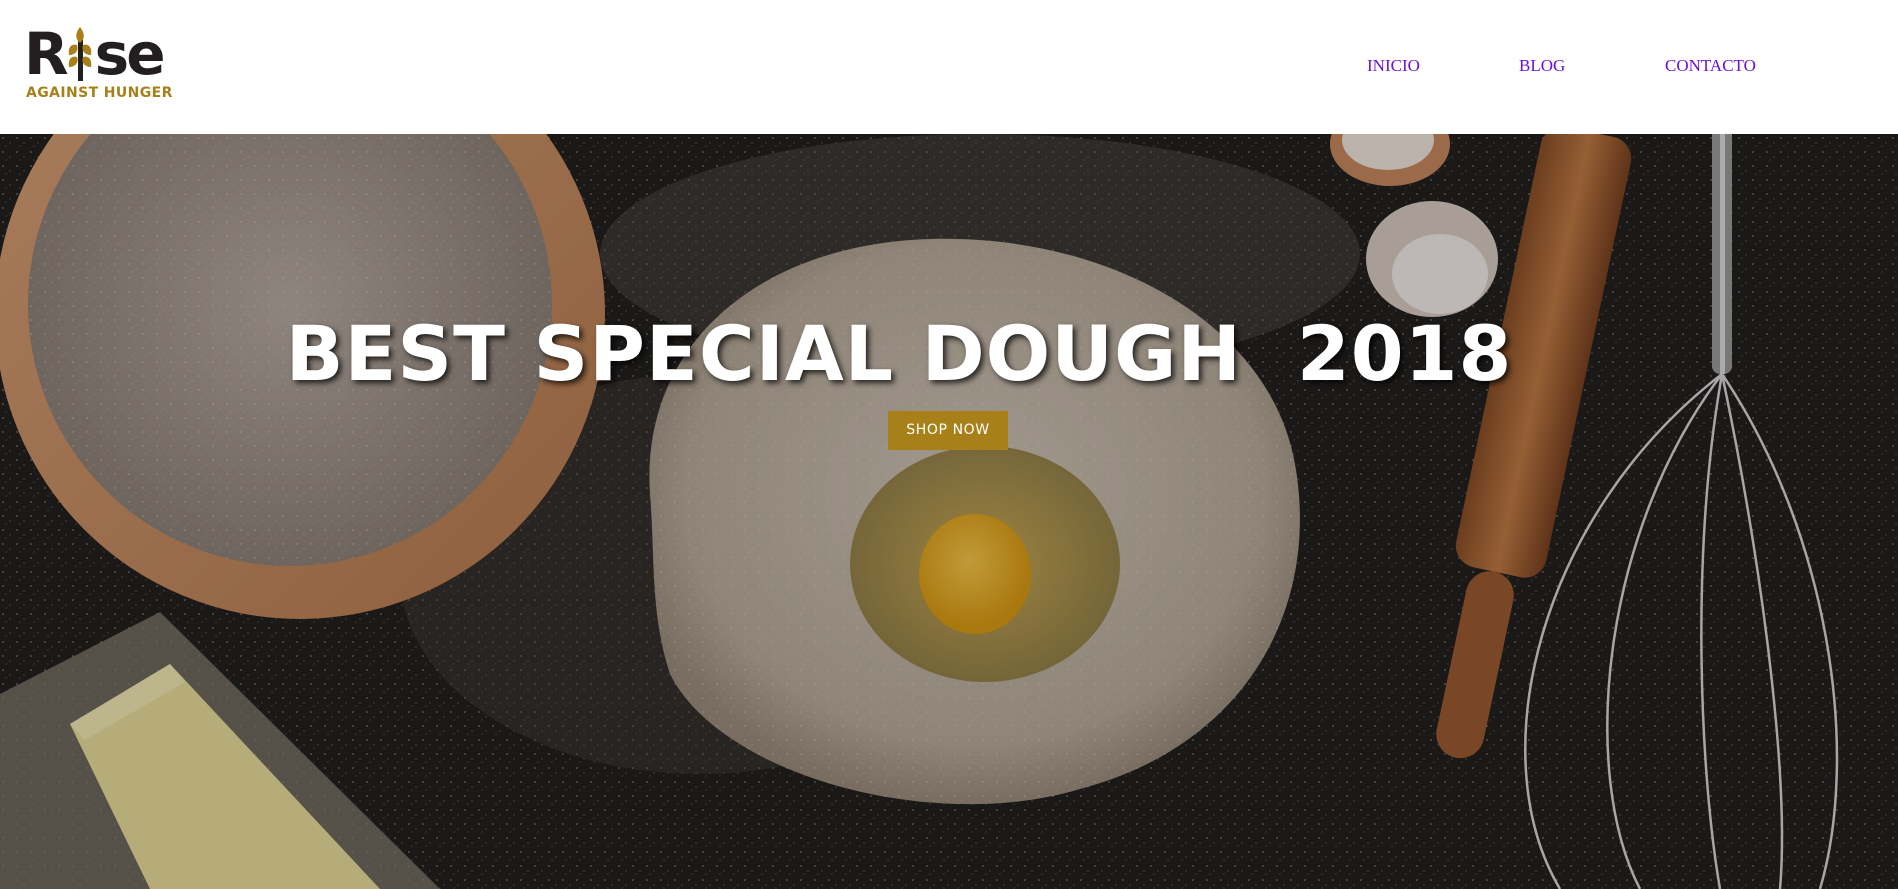 Image resolution: width=1898 pixels, height=889 pixels. What do you see at coordinates (1393, 66) in the screenshot?
I see `nav-link-inicio: INICIO` at bounding box center [1393, 66].